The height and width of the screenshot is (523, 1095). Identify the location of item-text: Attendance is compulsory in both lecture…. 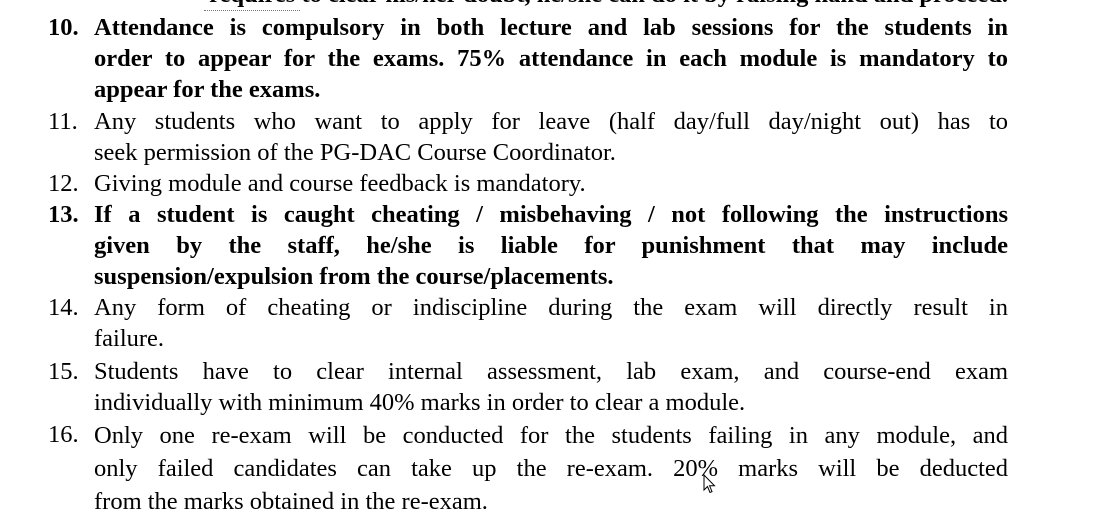
(551, 58).